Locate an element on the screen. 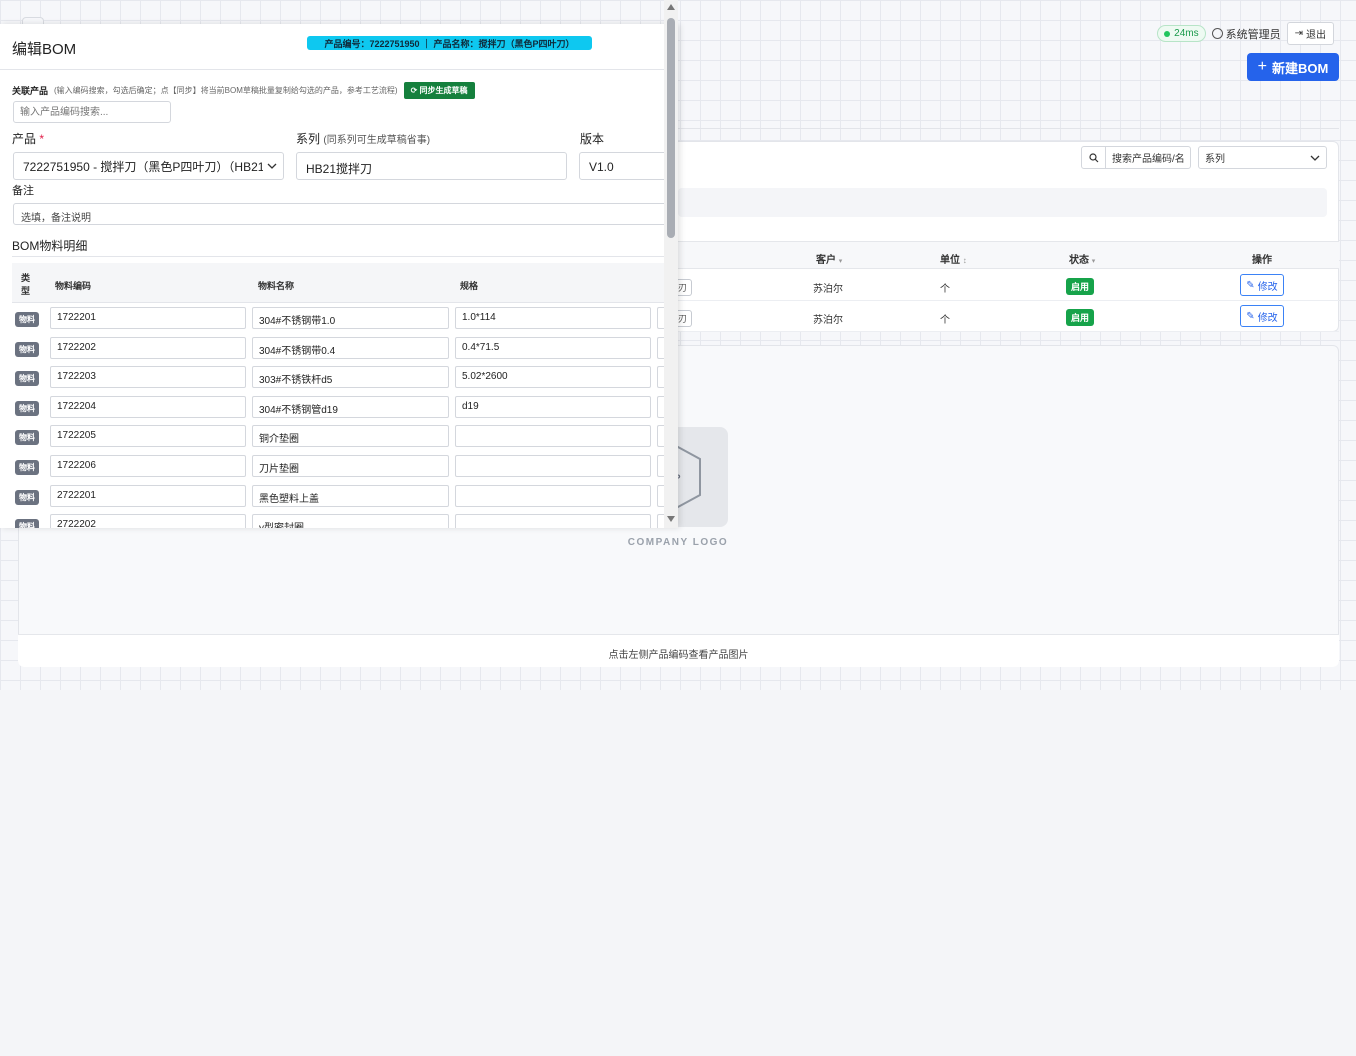  image-hint: 点击左侧产品编码查看产品图片 is located at coordinates (678, 650).